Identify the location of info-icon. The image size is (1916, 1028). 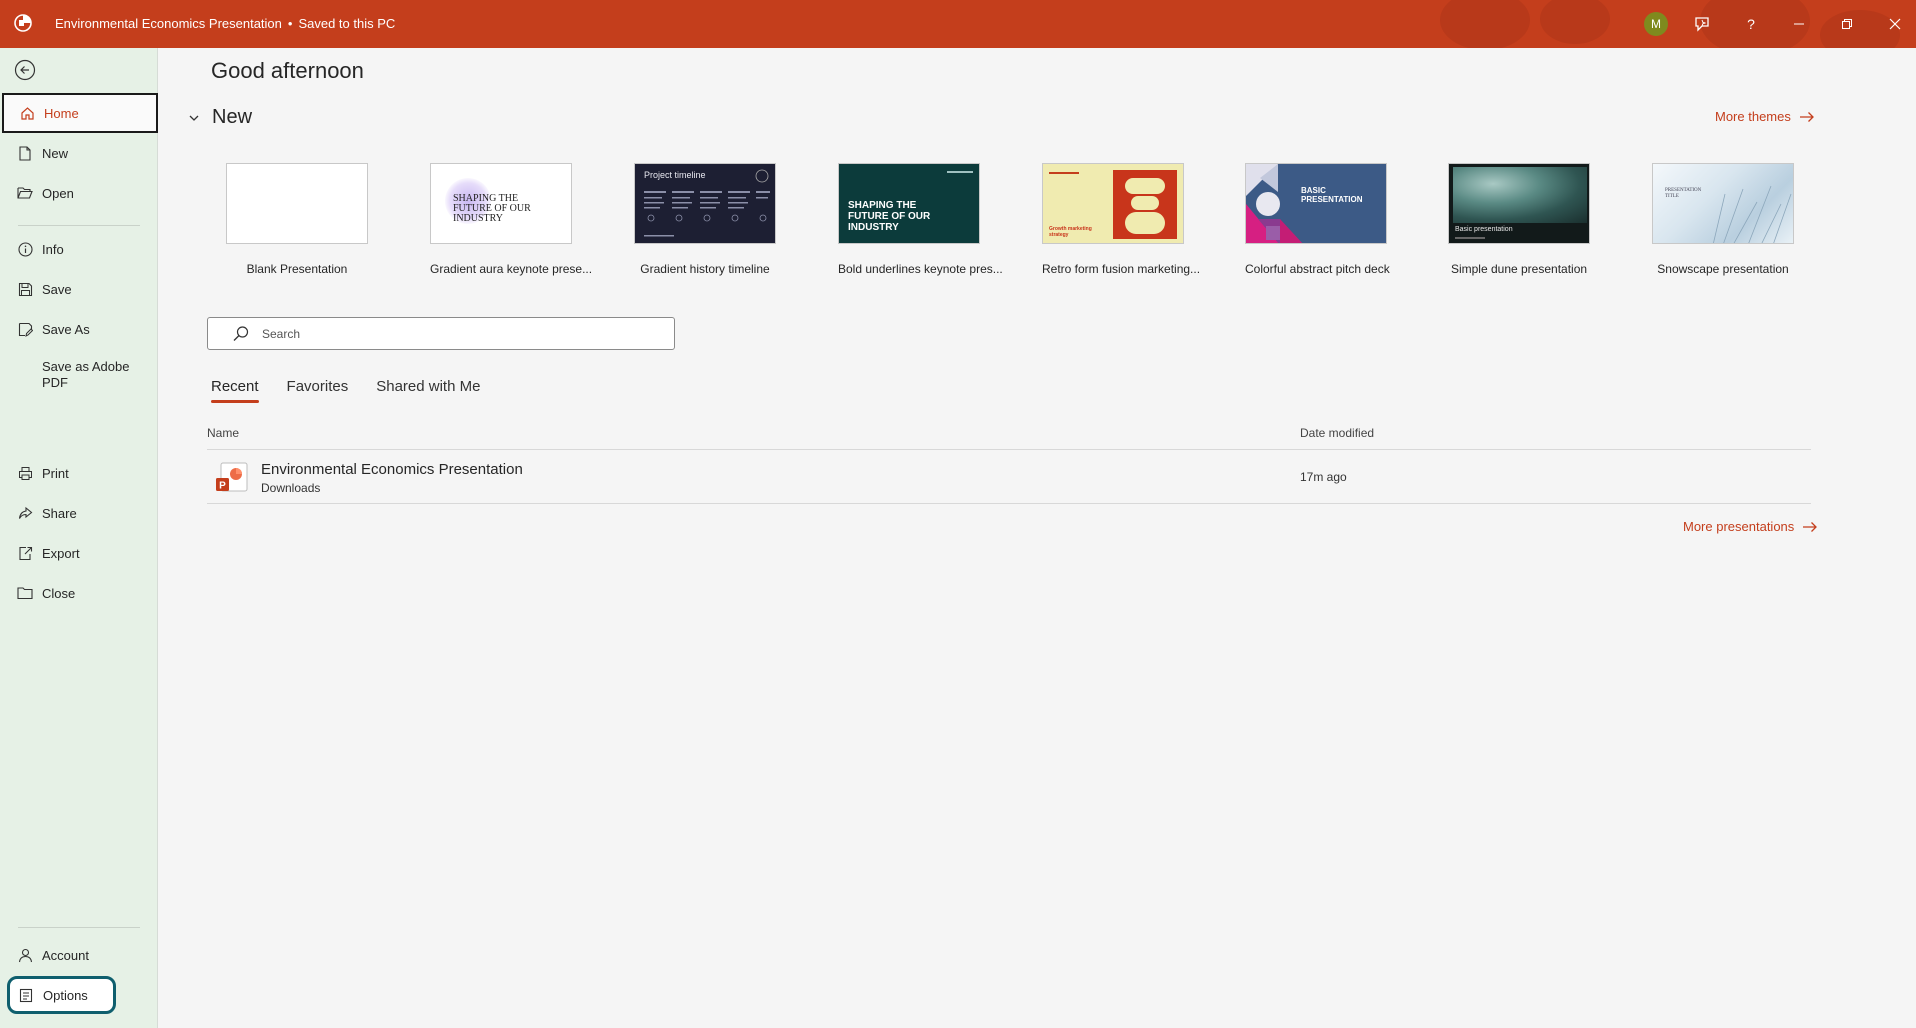
(25, 249).